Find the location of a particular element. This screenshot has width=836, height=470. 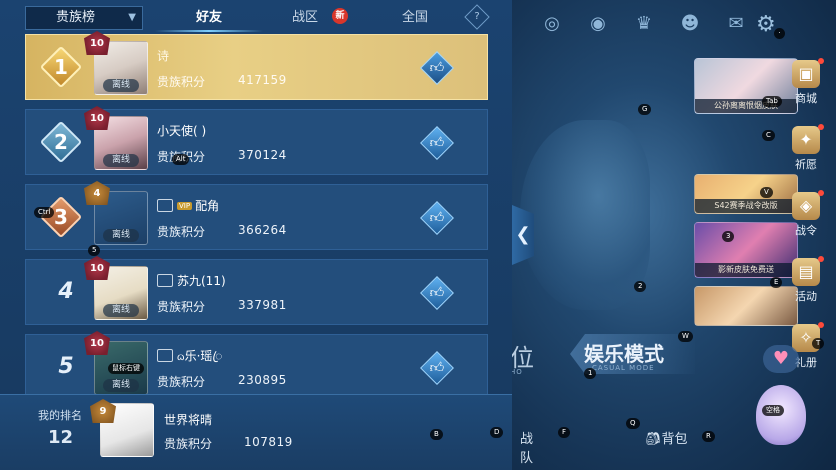

key-hint-mouse-right: 鼠标右键 is located at coordinates (126, 368).